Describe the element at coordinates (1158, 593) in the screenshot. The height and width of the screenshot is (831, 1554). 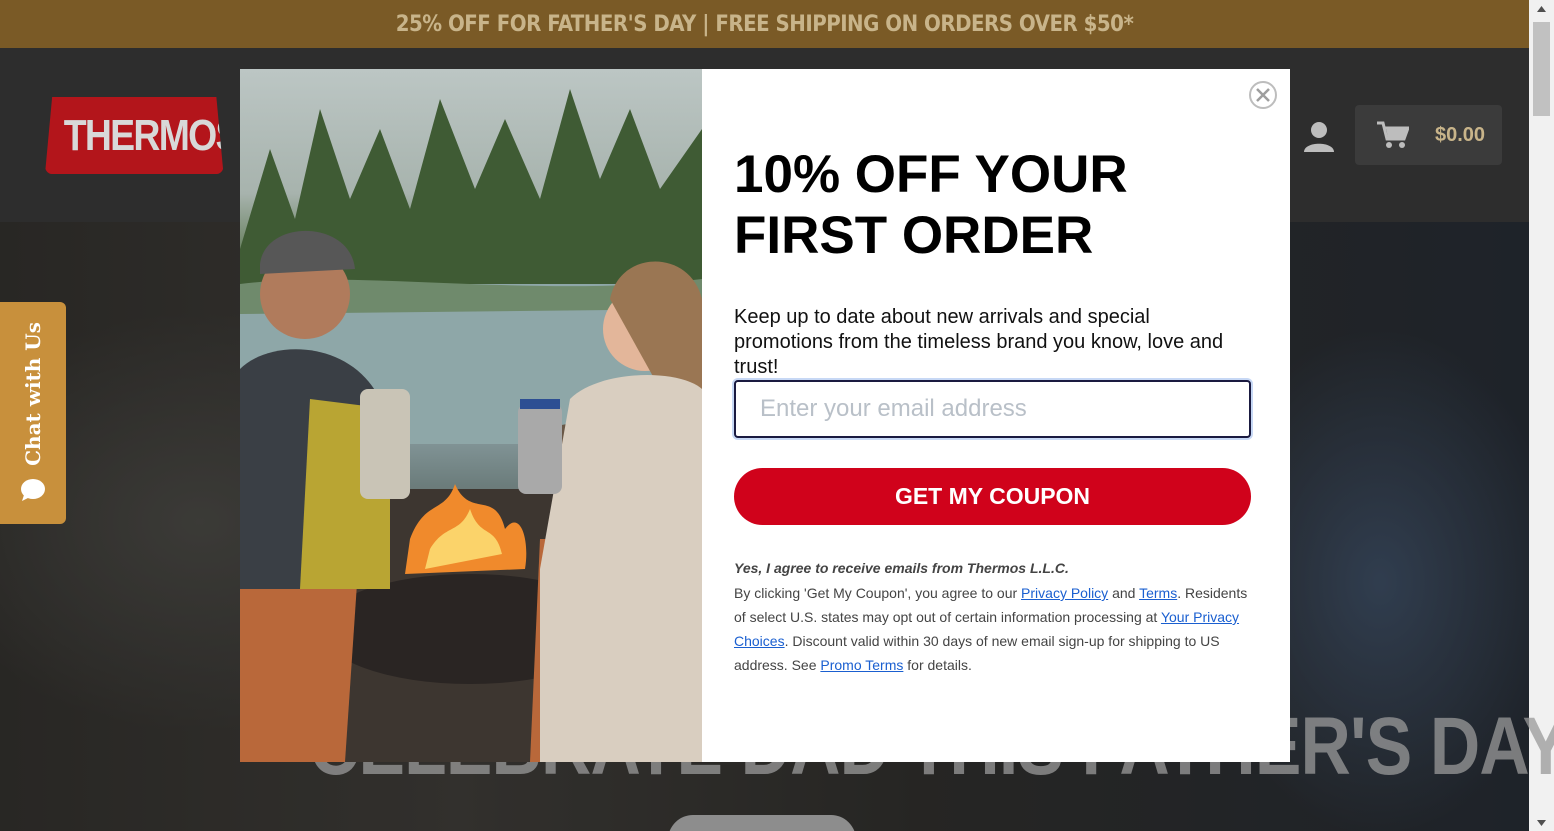
I see `terms-link: Terms` at that location.